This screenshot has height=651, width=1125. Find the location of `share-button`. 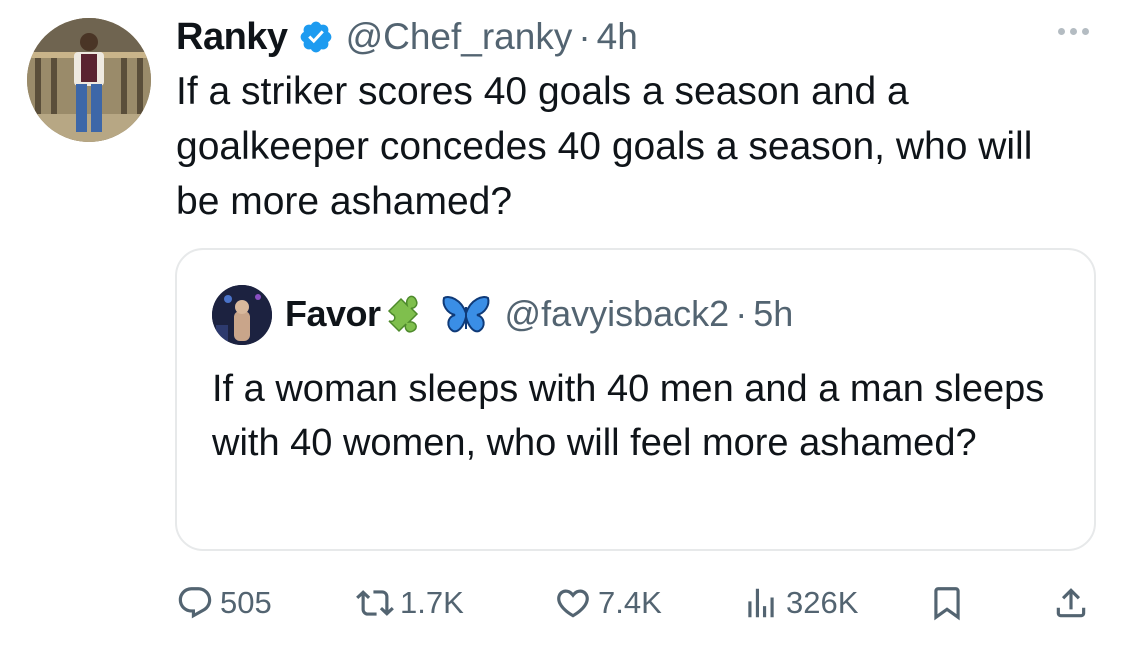

share-button is located at coordinates (1071, 603).